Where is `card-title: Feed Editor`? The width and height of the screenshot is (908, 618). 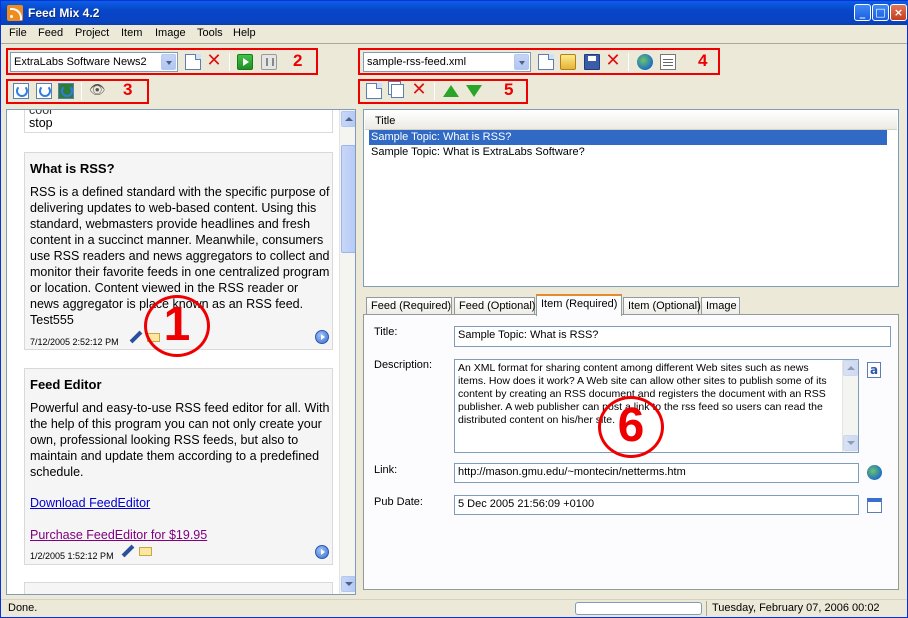
card-title: Feed Editor is located at coordinates (66, 384).